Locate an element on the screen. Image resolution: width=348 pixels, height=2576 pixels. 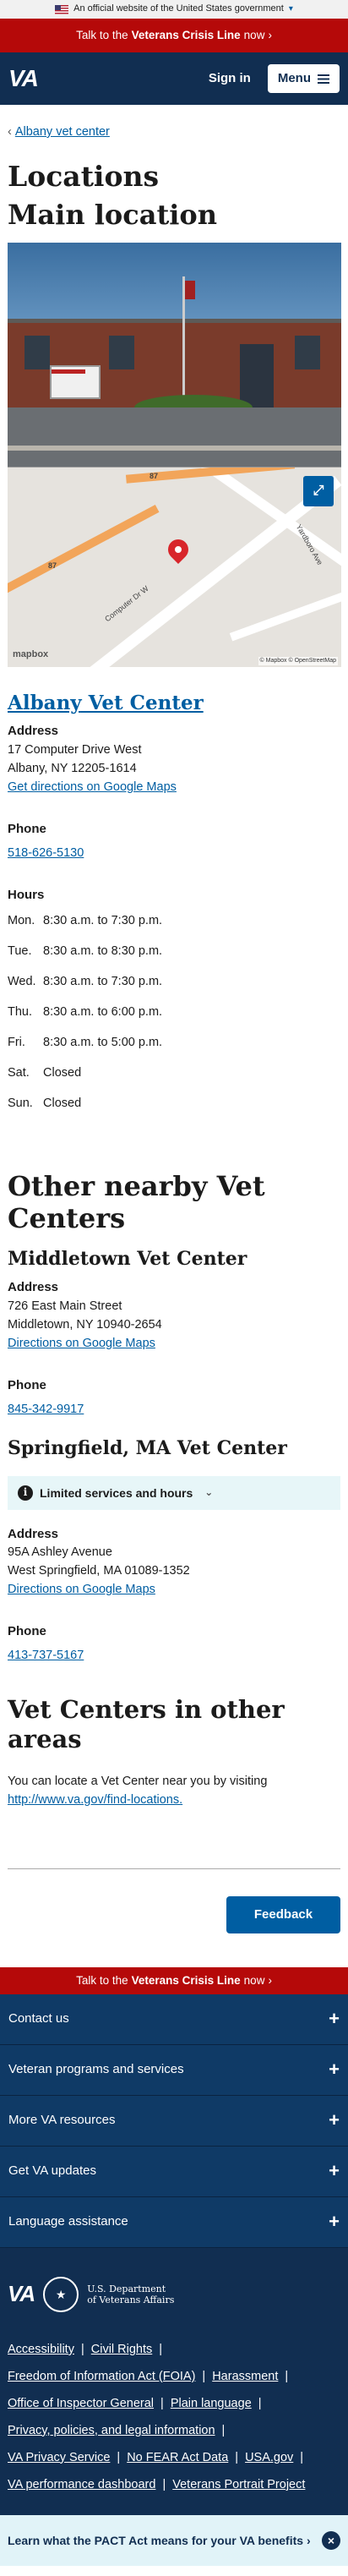
phone-link: 413-737-5167 is located at coordinates (46, 1655).